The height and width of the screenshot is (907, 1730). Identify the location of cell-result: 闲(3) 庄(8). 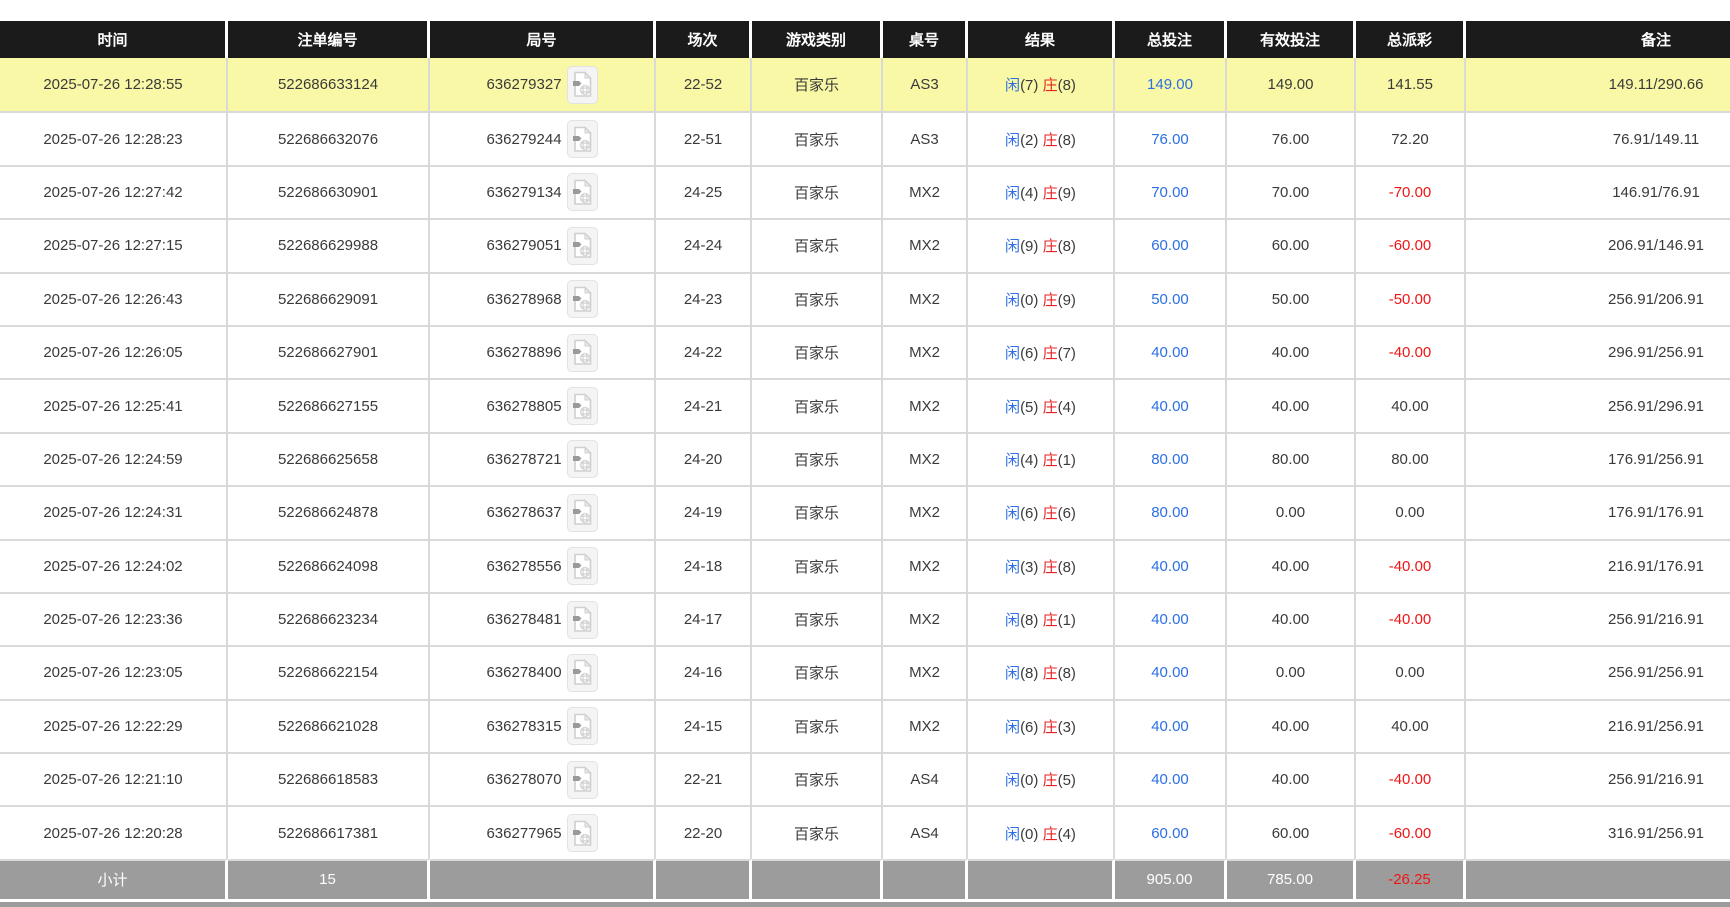
(1041, 565).